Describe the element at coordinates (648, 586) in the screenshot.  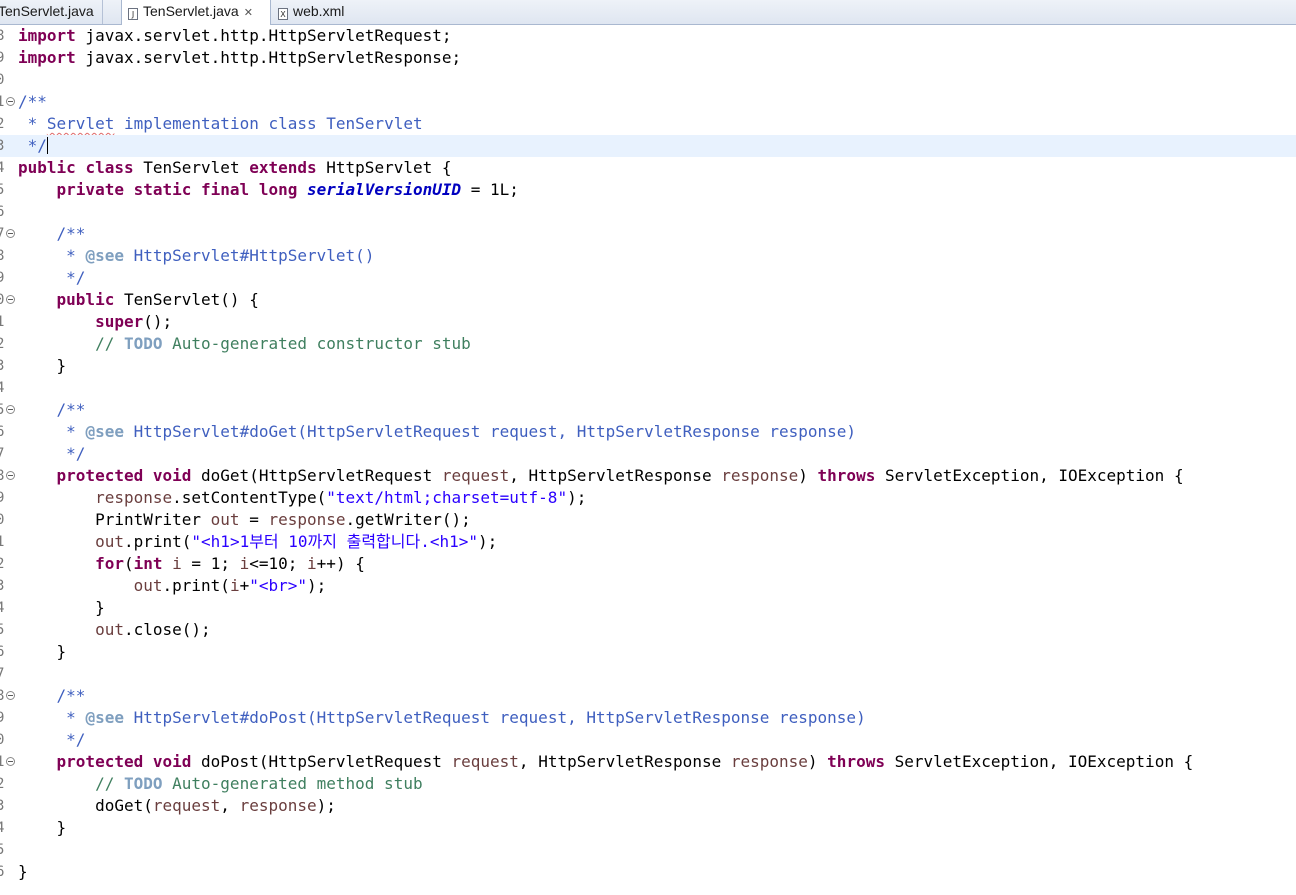
I see `code-line: 3 out.print(i+"<br>");` at that location.